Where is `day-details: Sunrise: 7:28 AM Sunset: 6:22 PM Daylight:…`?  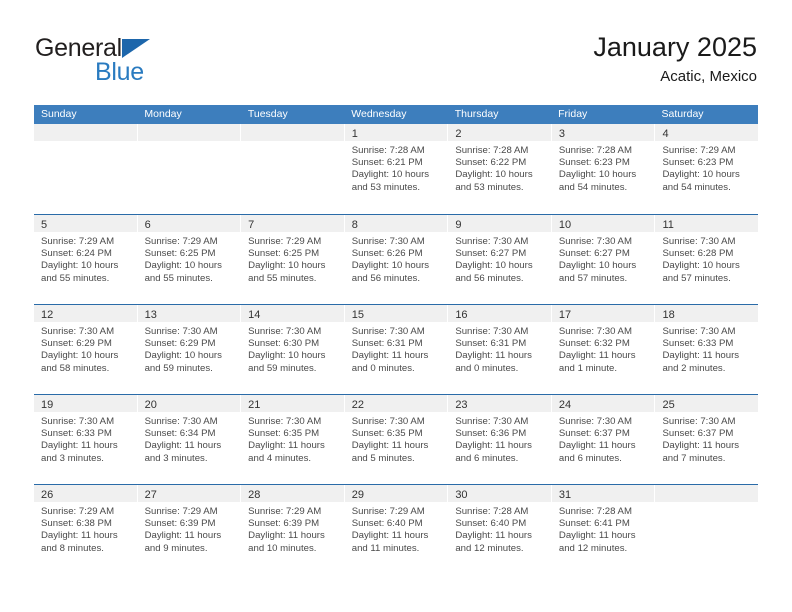
day-details: Sunrise: 7:28 AM Sunset: 6:22 PM Daylight:… is located at coordinates (499, 167).